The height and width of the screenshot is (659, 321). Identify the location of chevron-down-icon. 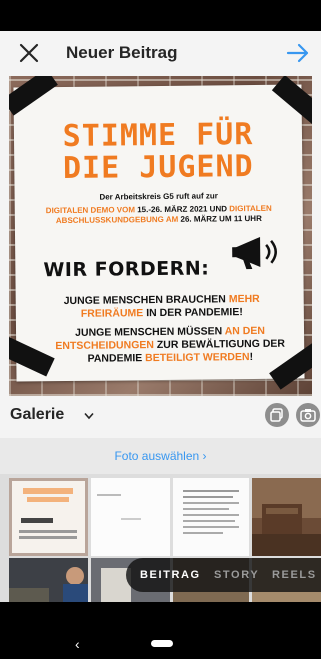
(89, 416).